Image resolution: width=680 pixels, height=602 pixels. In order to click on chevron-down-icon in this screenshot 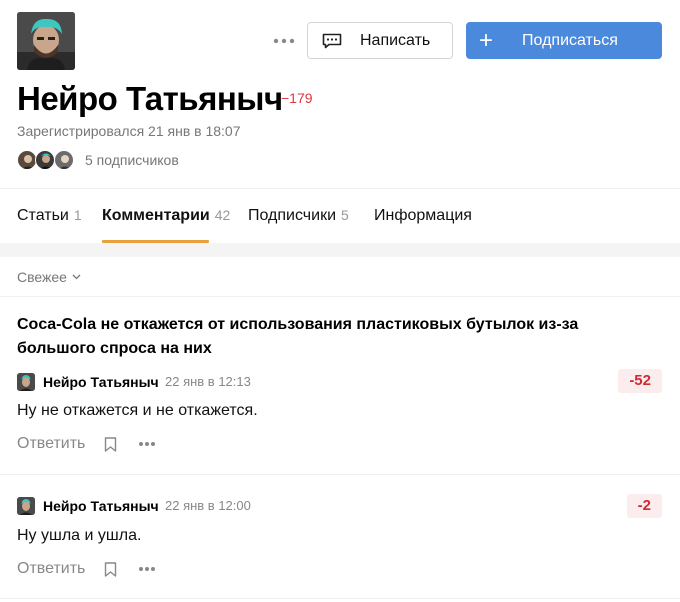, I will do `click(76, 277)`.